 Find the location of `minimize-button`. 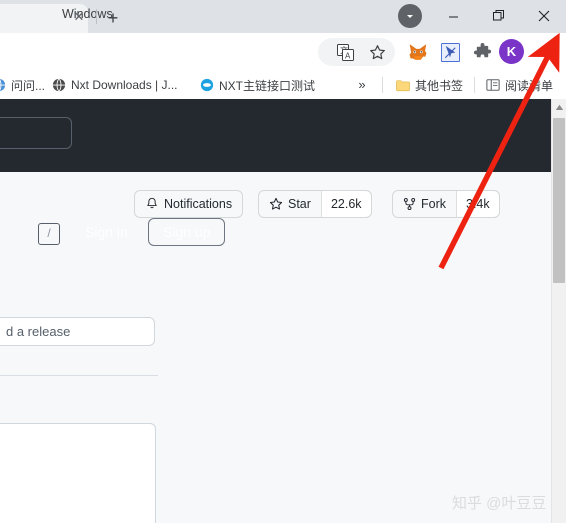

minimize-button is located at coordinates (453, 16).